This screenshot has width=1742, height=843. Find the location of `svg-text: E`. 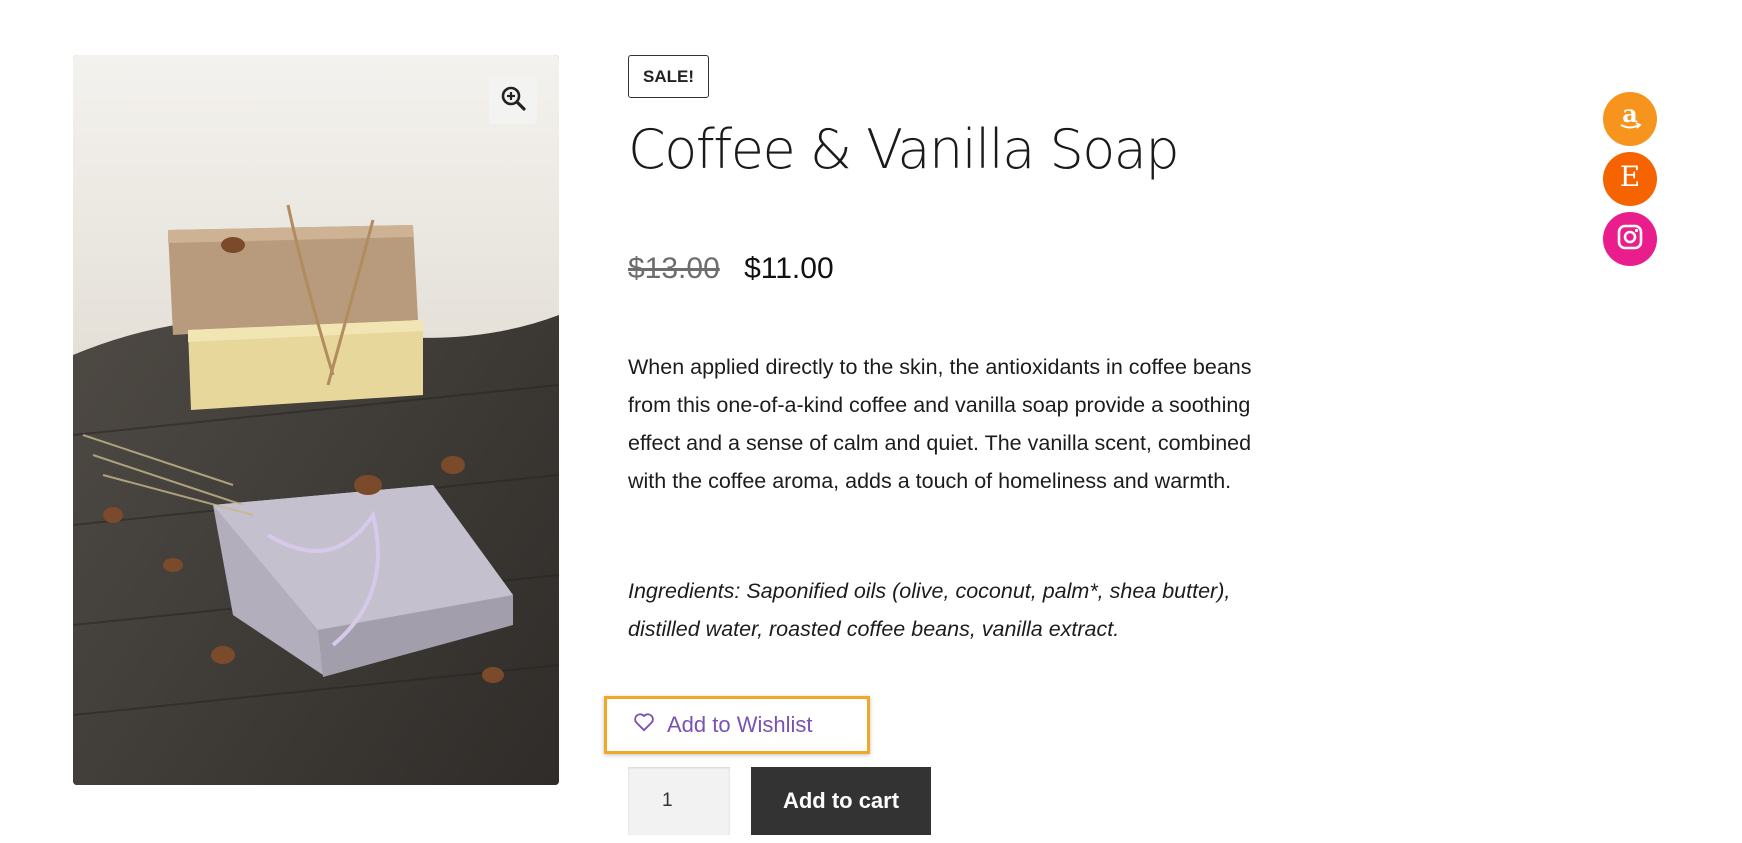

svg-text: E is located at coordinates (1630, 177).